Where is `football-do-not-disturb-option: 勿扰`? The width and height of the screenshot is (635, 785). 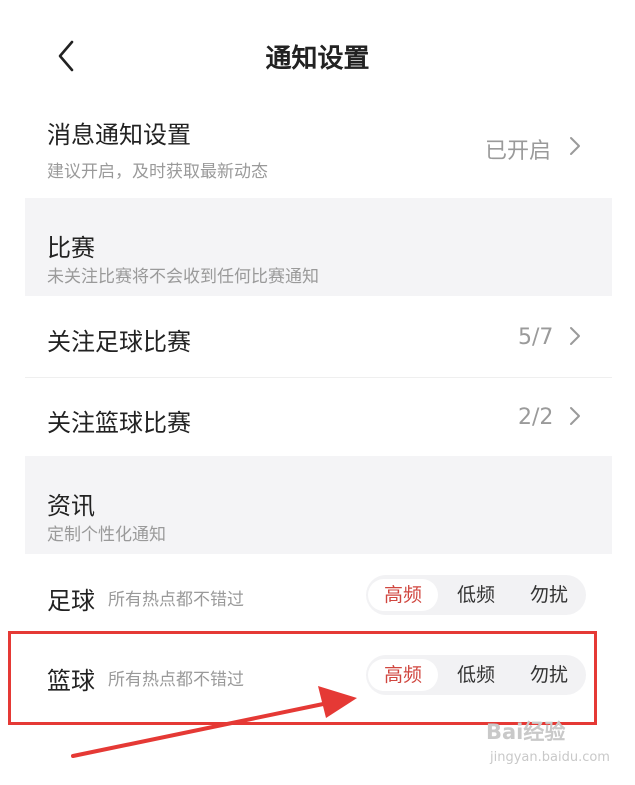 football-do-not-disturb-option: 勿扰 is located at coordinates (549, 595).